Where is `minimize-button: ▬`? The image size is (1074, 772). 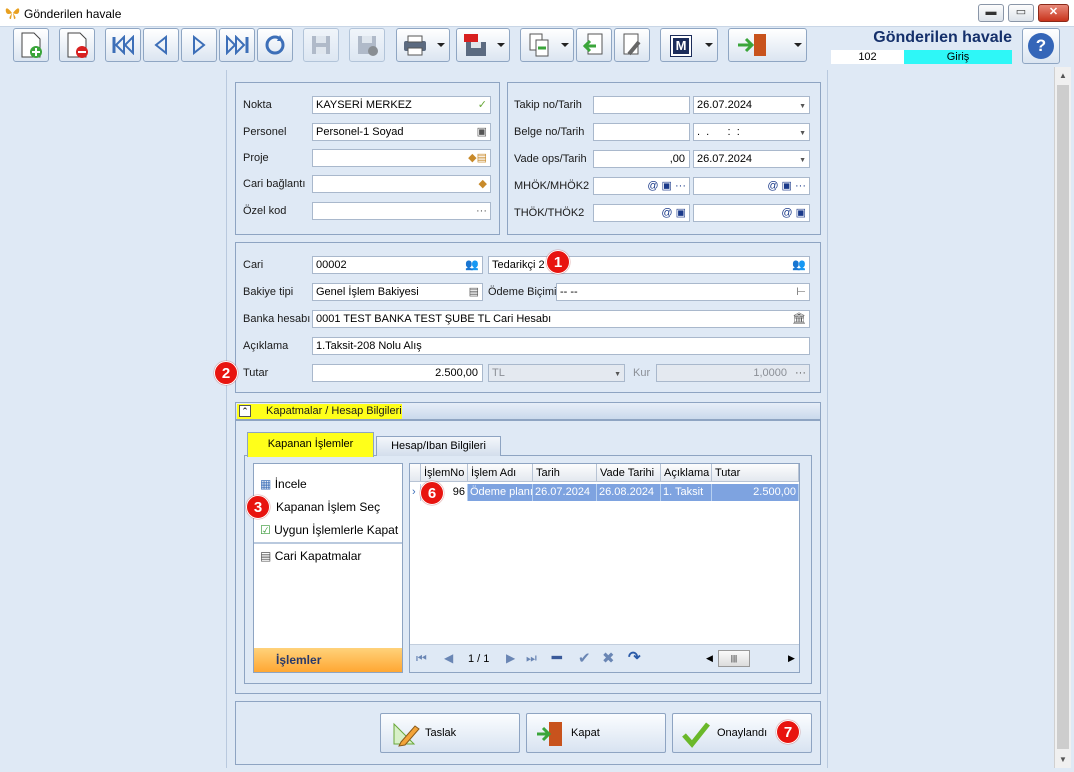 minimize-button: ▬ is located at coordinates (991, 13).